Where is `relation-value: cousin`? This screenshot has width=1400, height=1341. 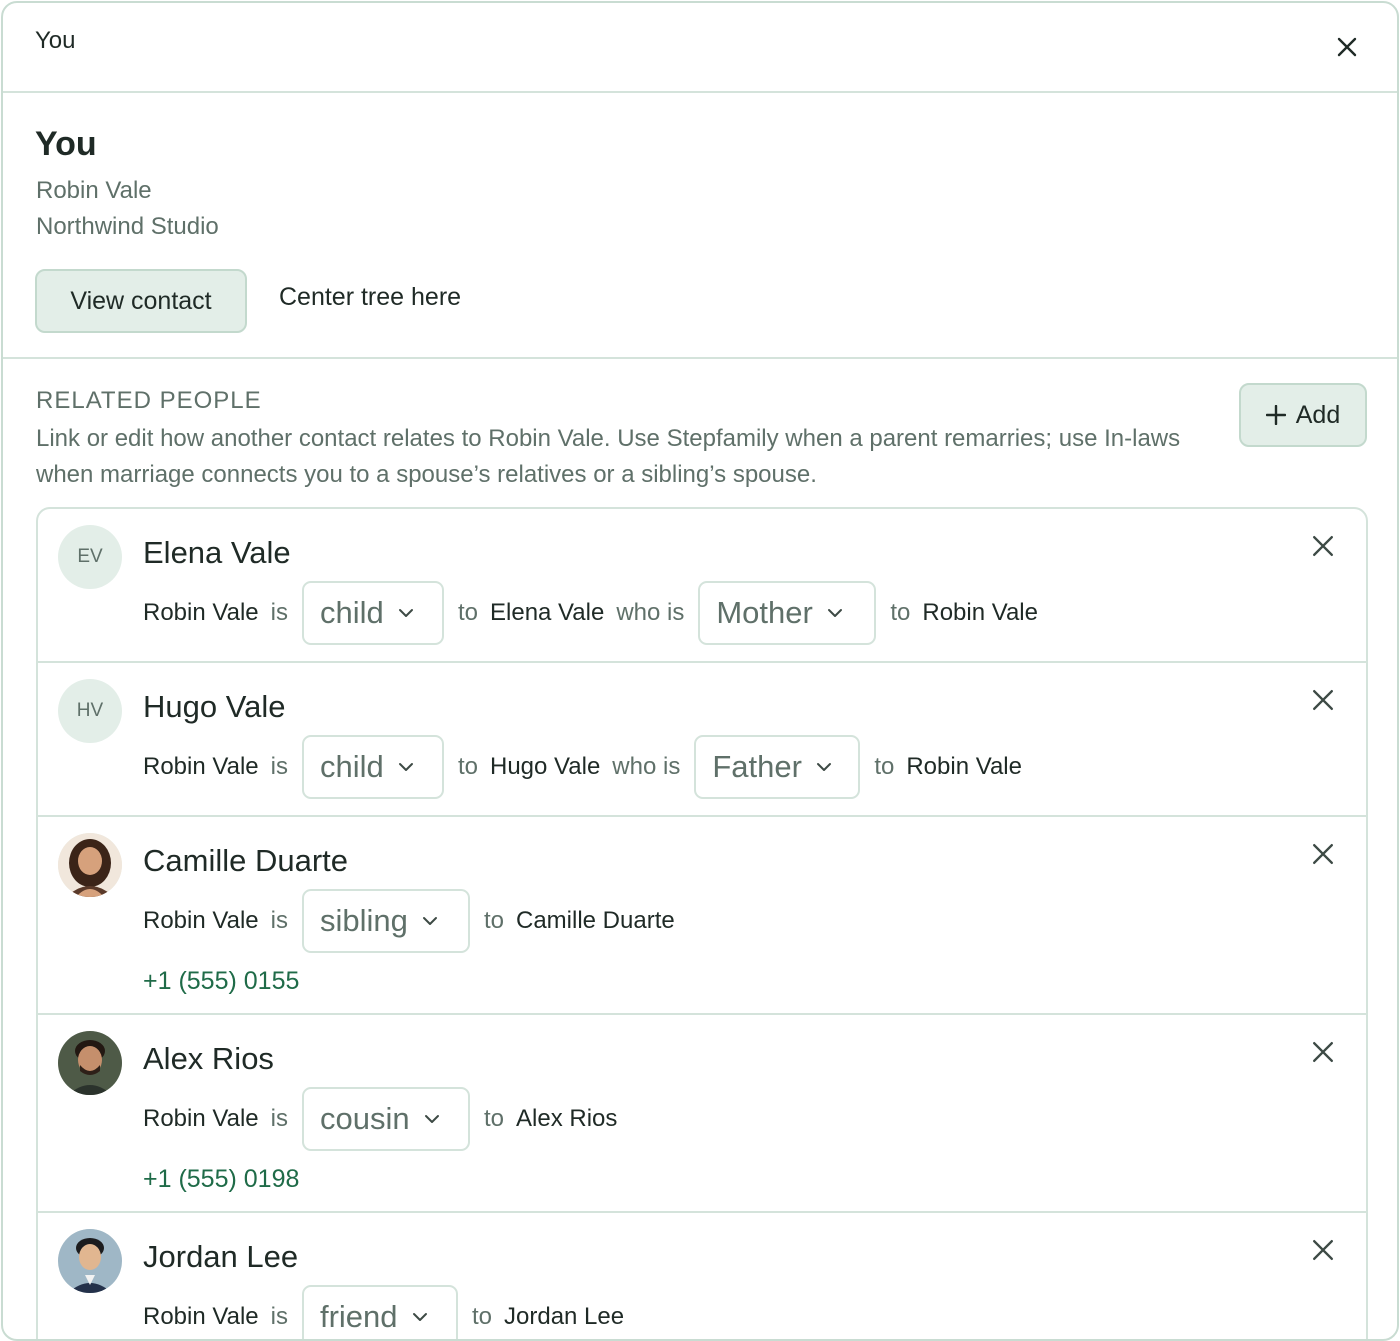
relation-value: cousin is located at coordinates (364, 1118).